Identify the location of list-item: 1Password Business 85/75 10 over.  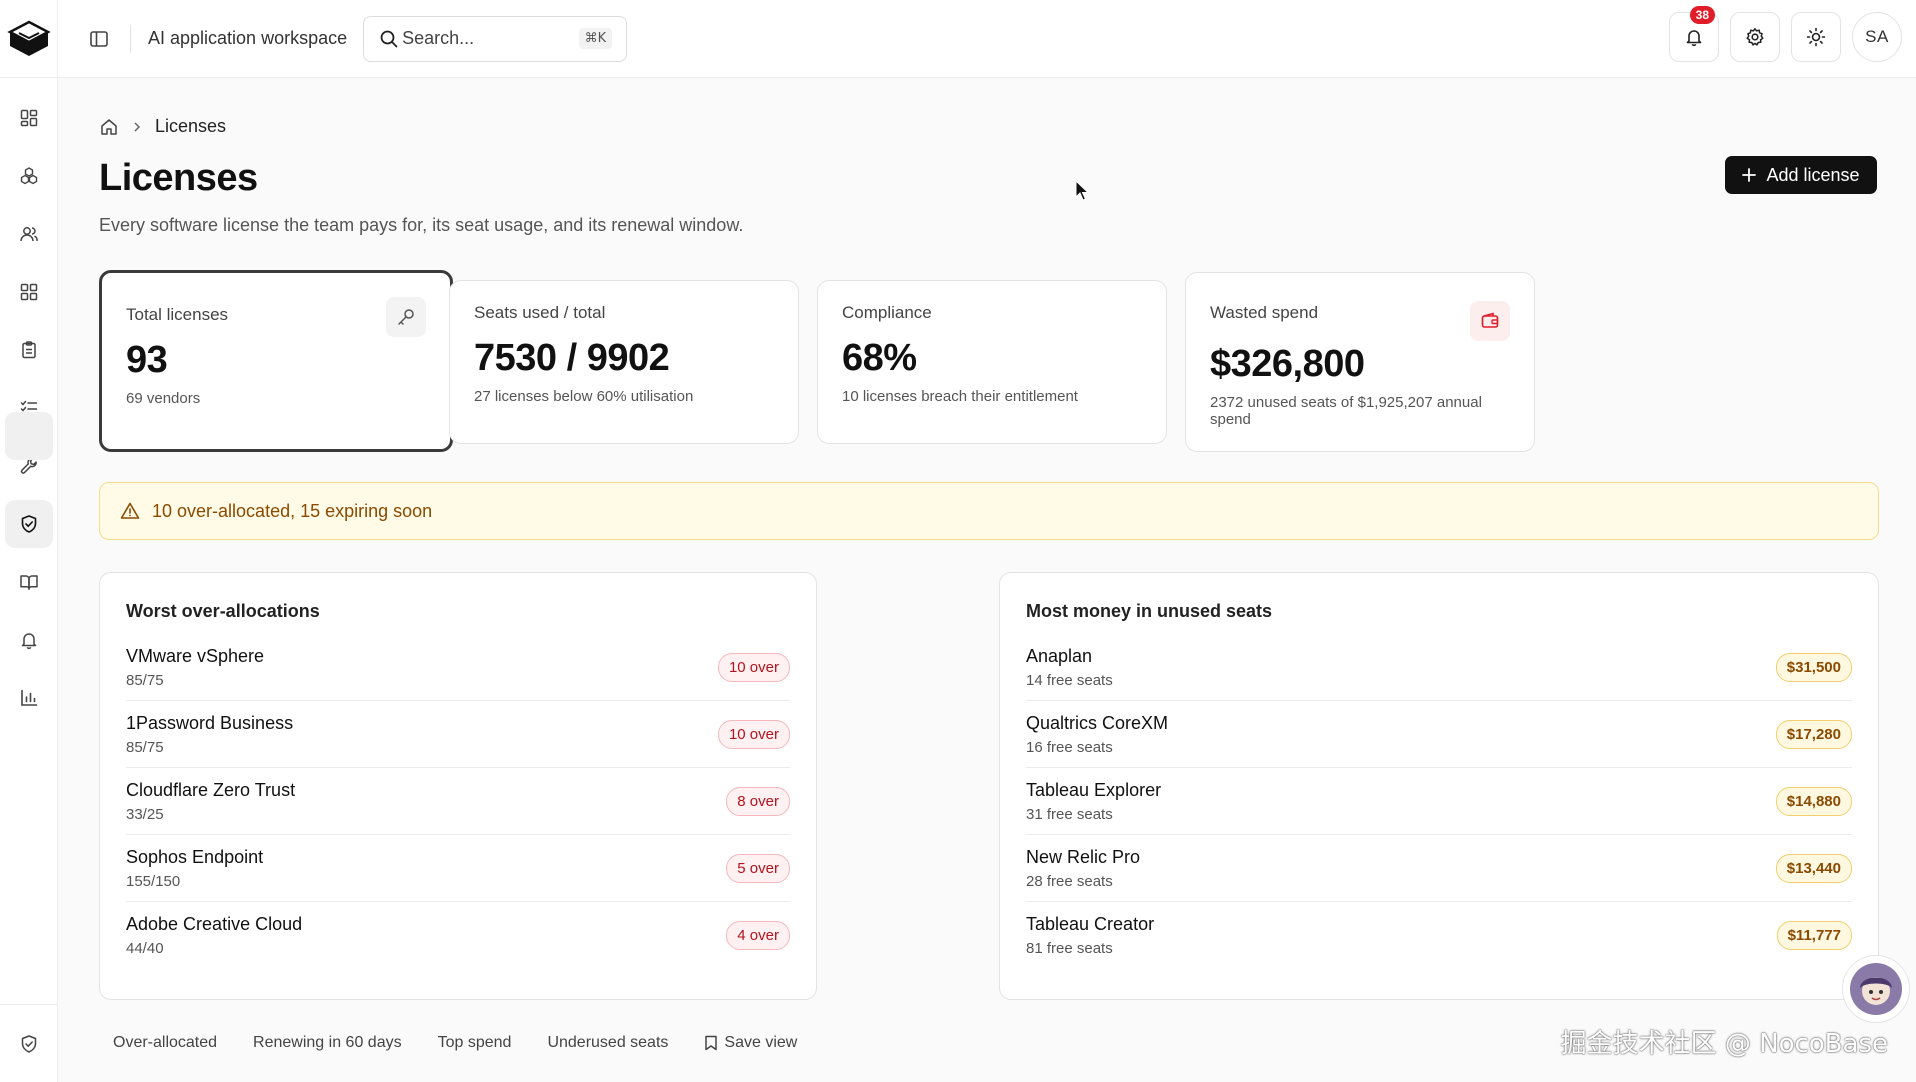
(458, 734).